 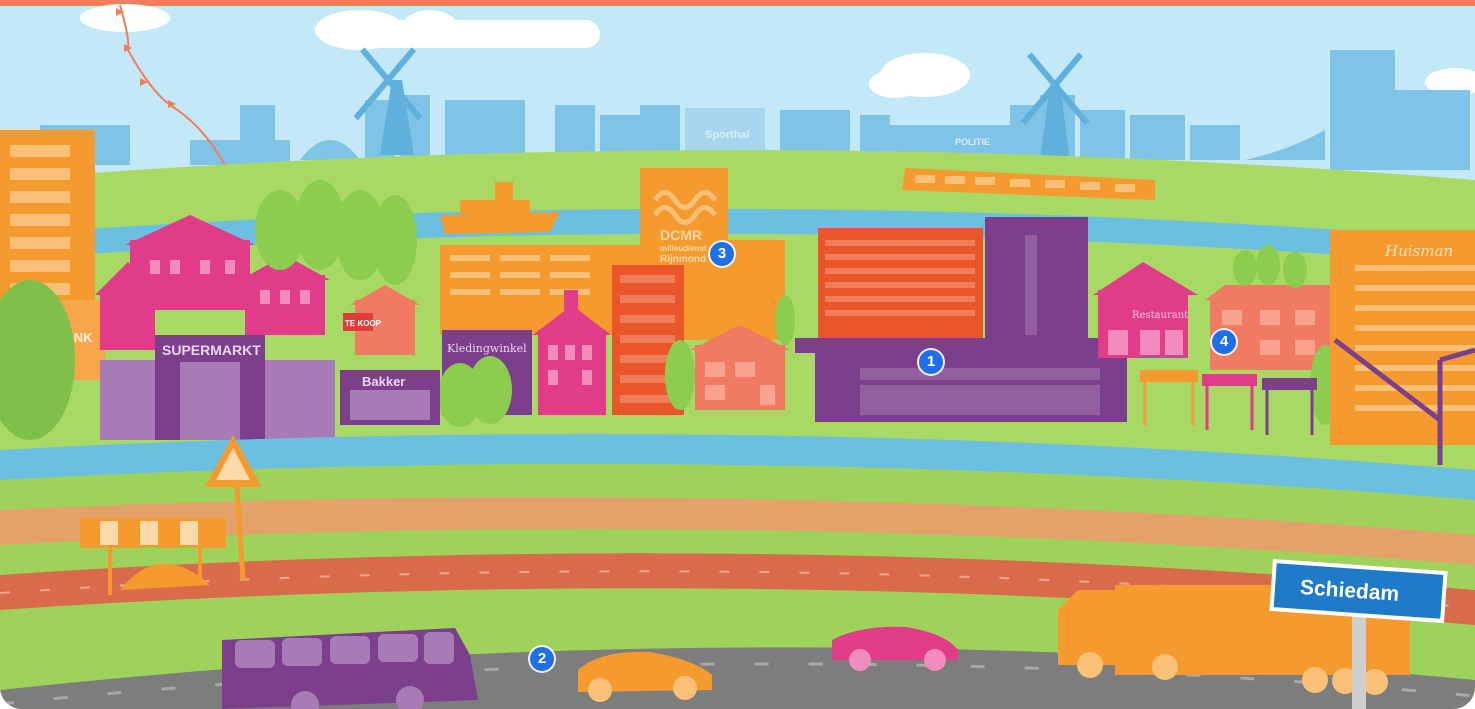 I want to click on marker-3: 3, so click(x=722, y=254).